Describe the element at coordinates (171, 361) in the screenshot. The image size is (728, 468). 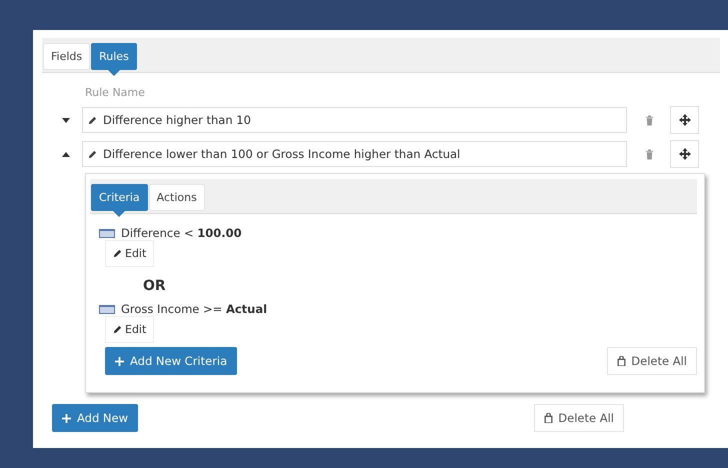
I see `add-criteria-button: Add New Criteria` at that location.